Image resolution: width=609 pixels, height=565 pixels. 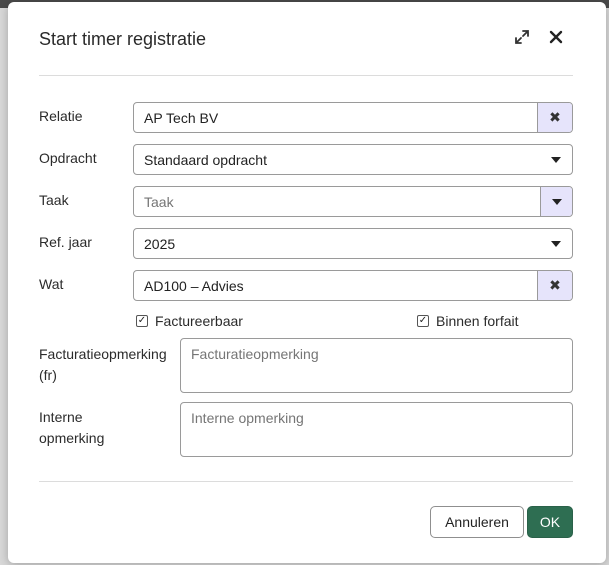 What do you see at coordinates (205, 159) in the screenshot?
I see `opdracht-value: Standaard opdracht` at bounding box center [205, 159].